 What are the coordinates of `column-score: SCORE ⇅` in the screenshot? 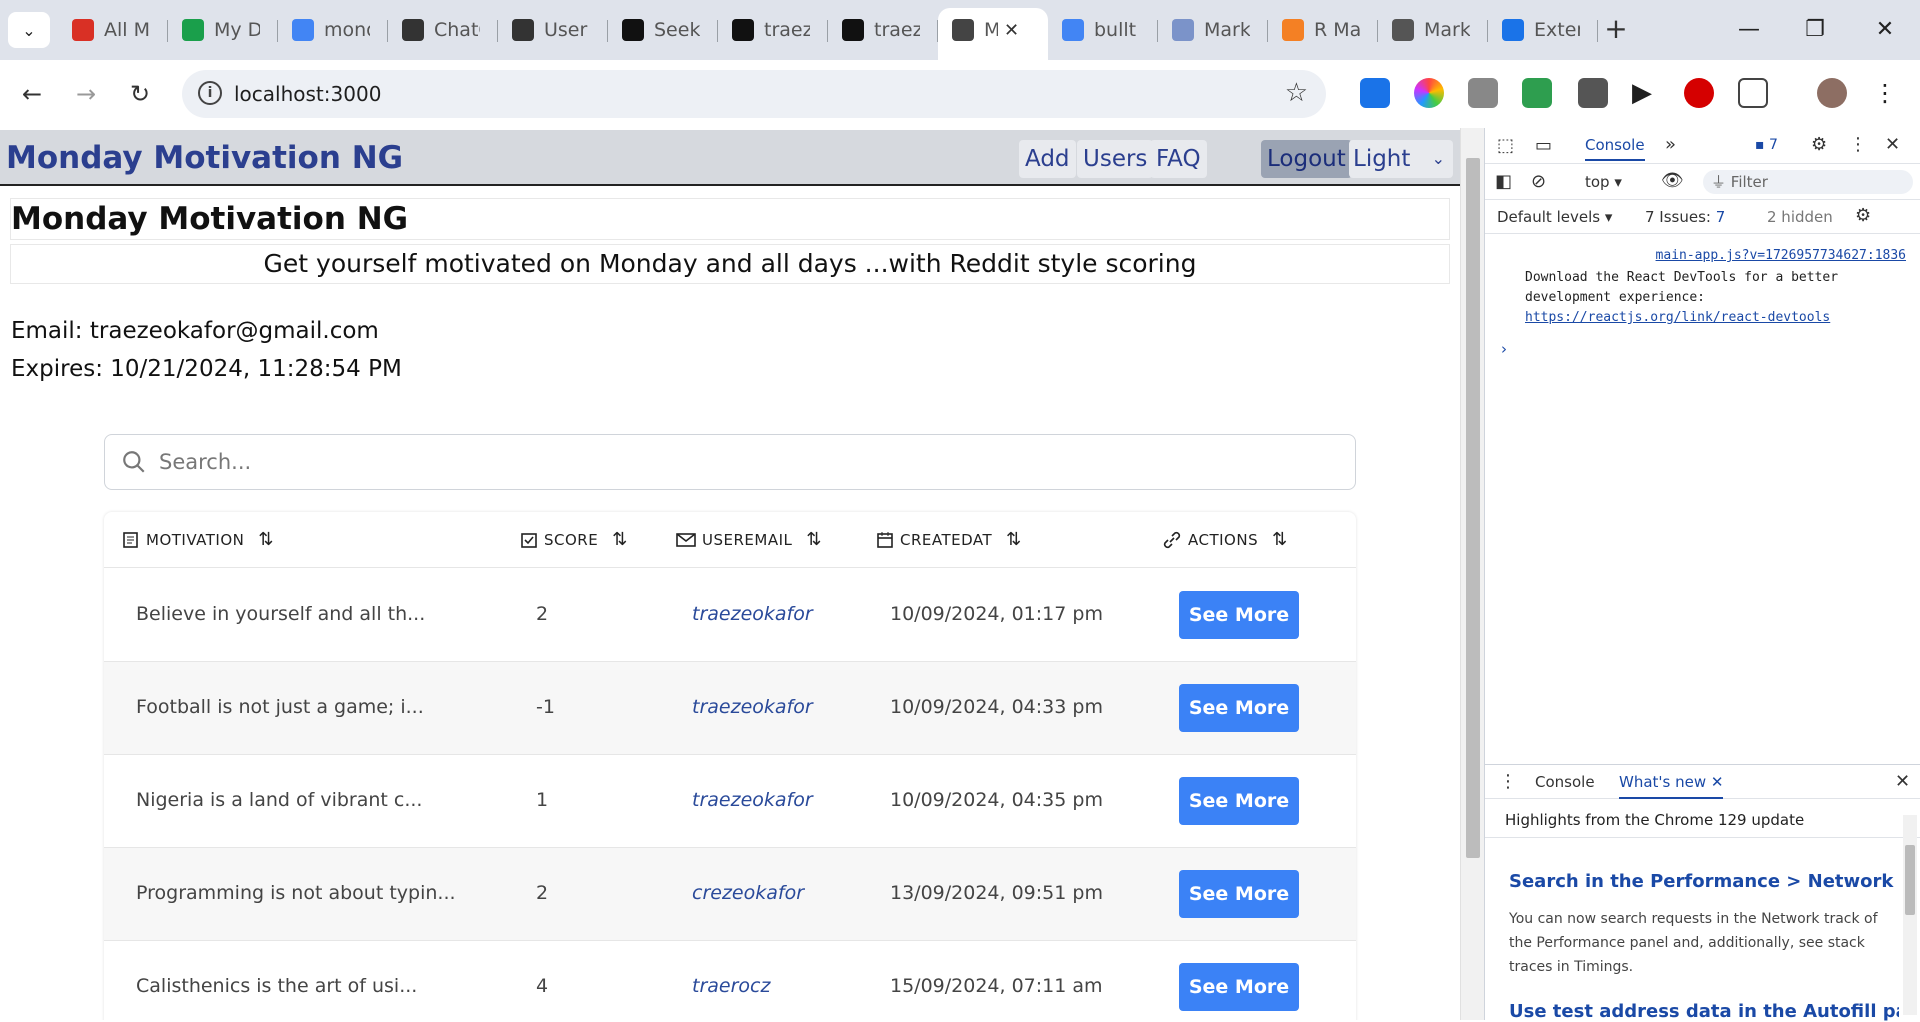 It's located at (574, 539).